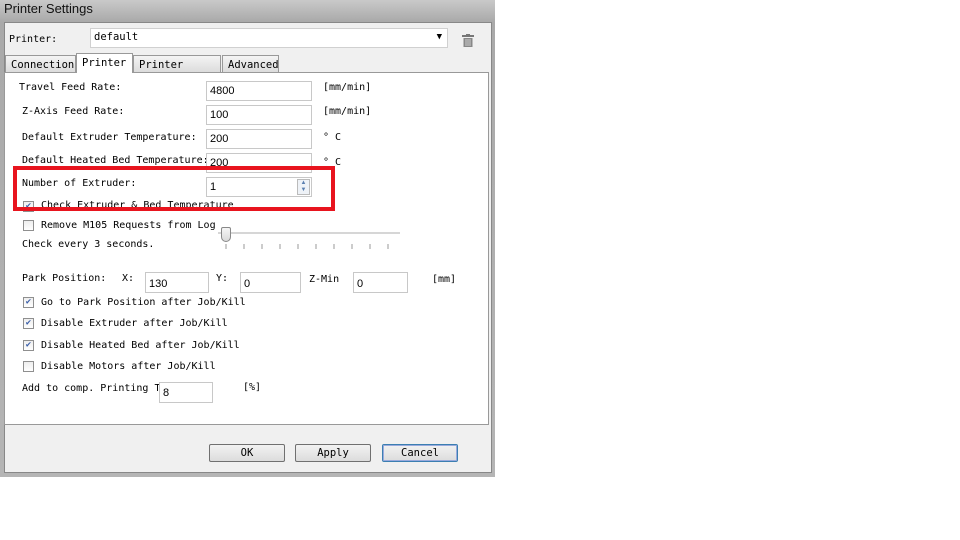 Image resolution: width=960 pixels, height=540 pixels. Describe the element at coordinates (91, 388) in the screenshot. I see `comp-label: Add to comp. Printing T` at that location.